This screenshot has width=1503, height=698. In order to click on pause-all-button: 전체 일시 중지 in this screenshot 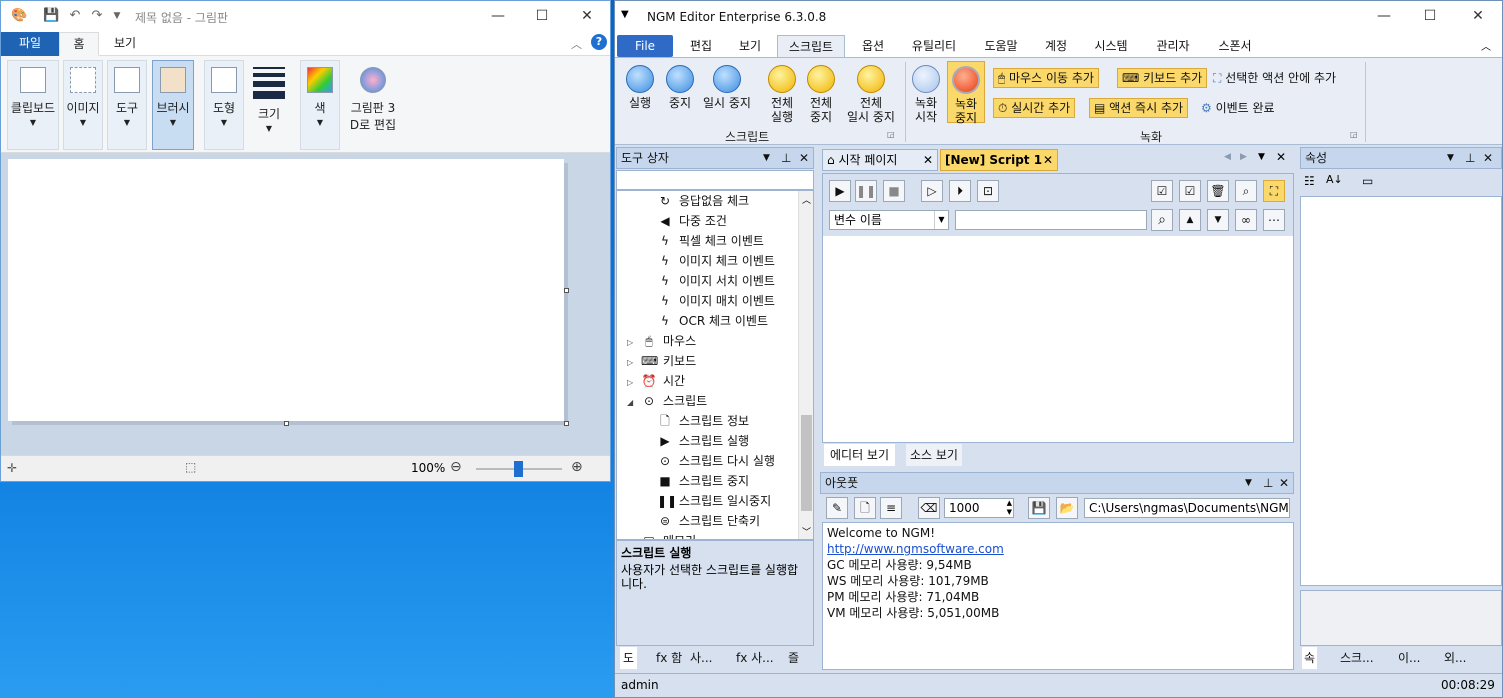, I will do `click(871, 94)`.